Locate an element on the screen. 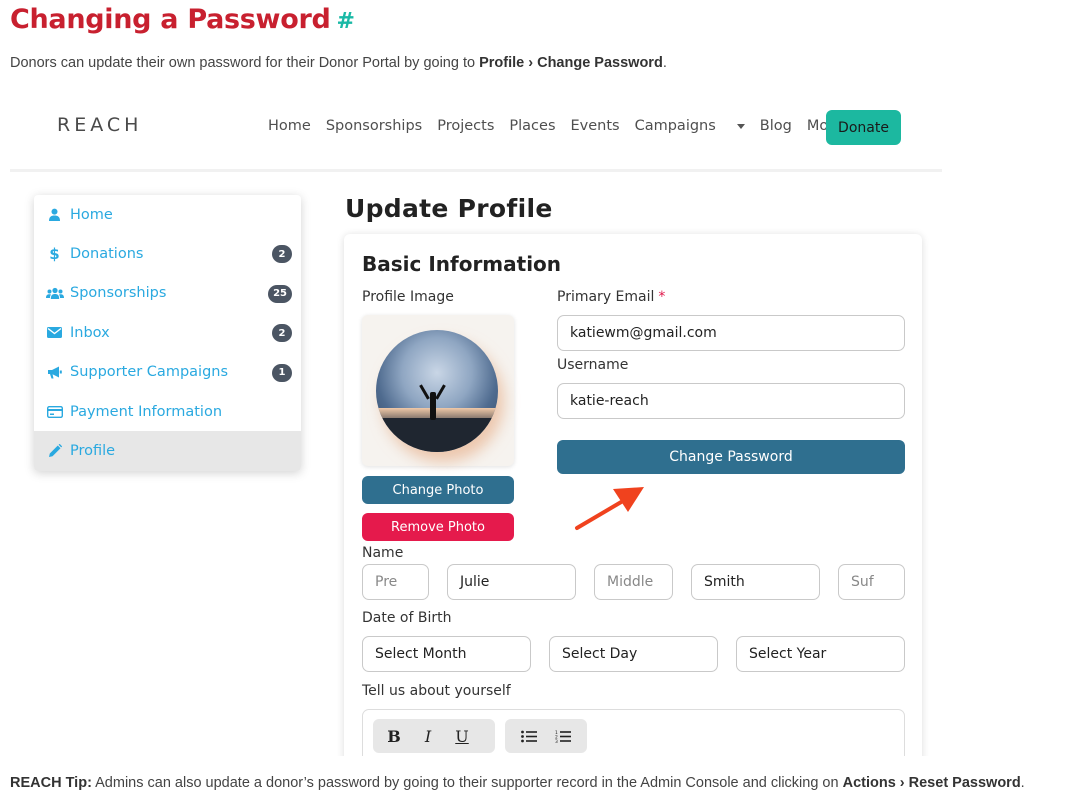 The height and width of the screenshot is (807, 1090). annotation-arrow-icon is located at coordinates (609, 508).